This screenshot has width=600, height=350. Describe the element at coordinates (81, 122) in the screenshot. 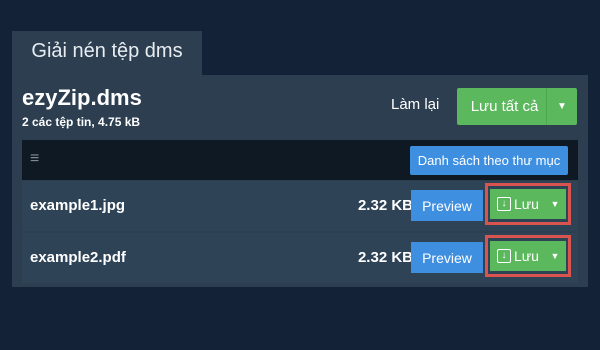

I see `archive-meta: 2 các tệp tin, 4.75 kB` at that location.